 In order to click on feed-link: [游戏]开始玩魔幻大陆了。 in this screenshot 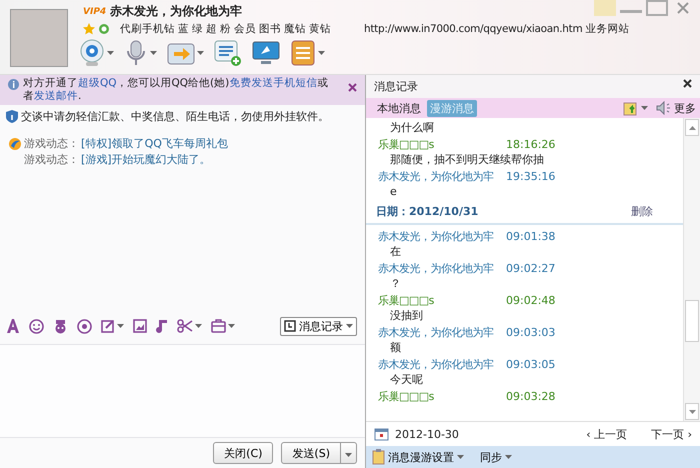, I will do `click(146, 159)`.